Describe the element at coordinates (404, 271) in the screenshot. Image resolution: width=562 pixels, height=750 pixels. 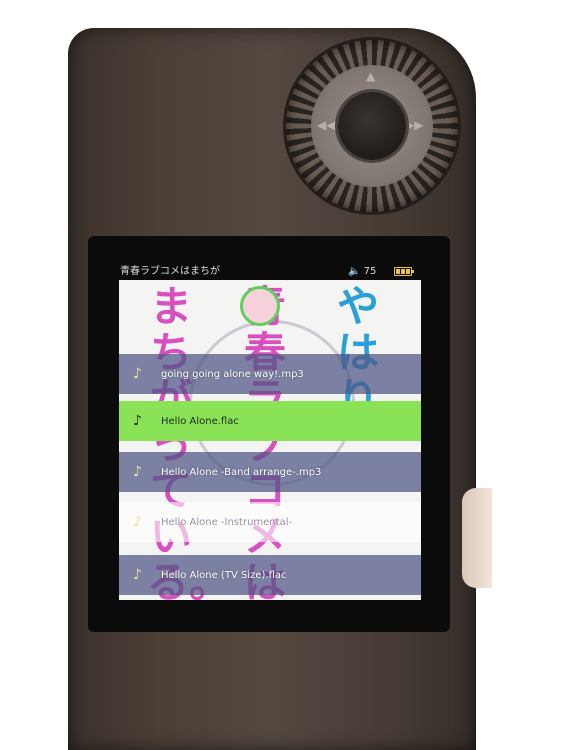
I see `battery-icon` at that location.